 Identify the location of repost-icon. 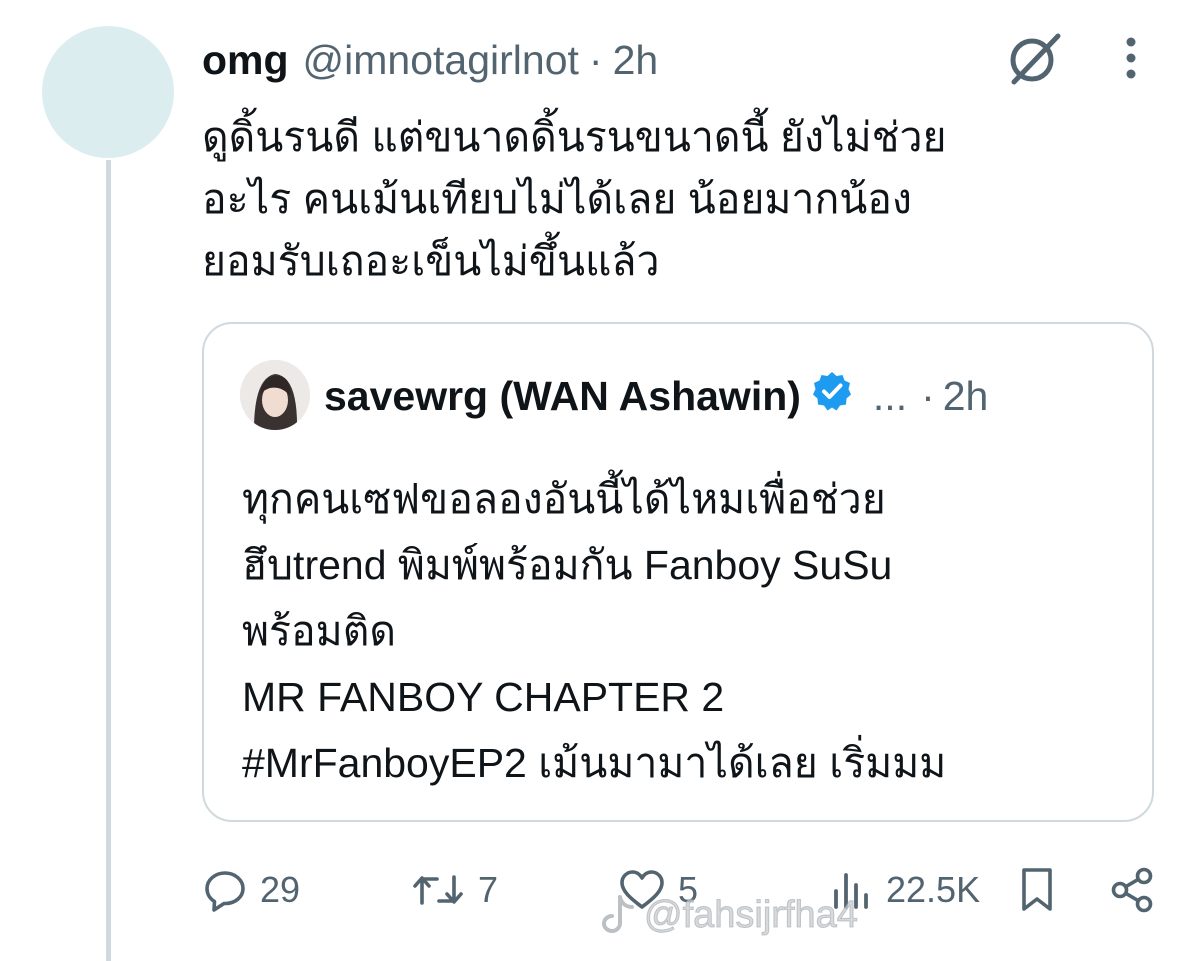
(438, 890).